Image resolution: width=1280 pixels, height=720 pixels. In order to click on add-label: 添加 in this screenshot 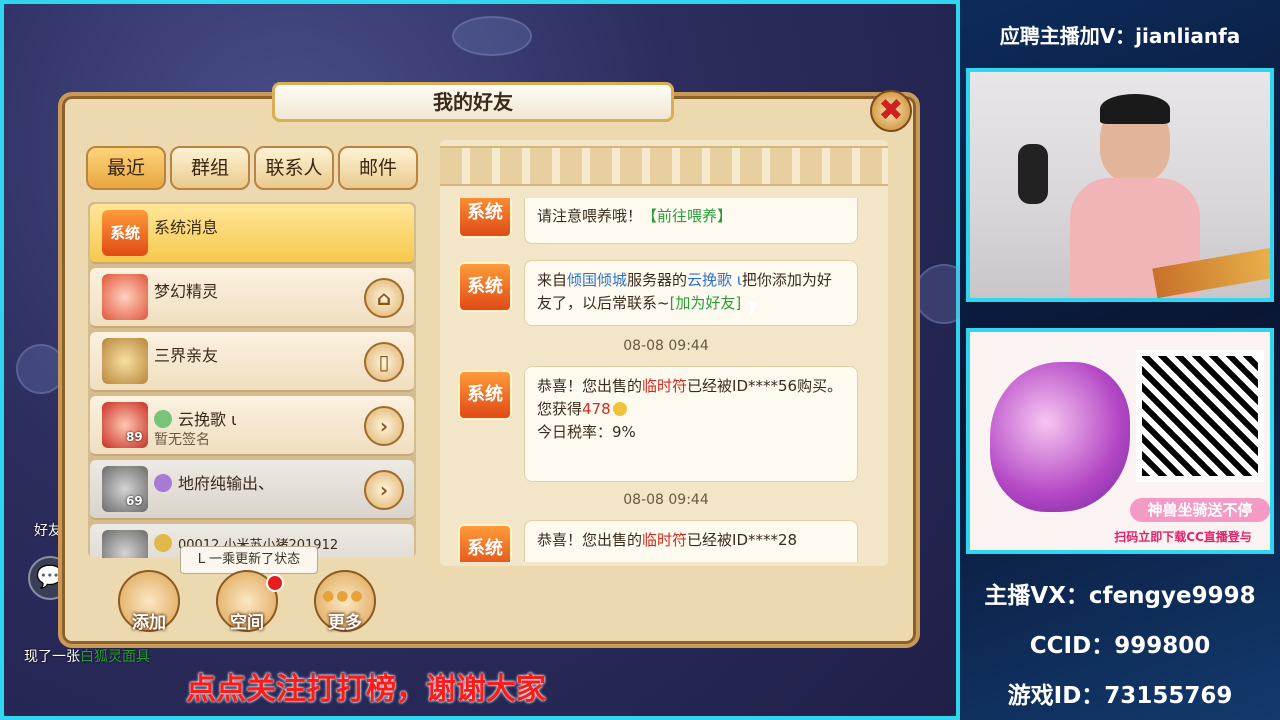, I will do `click(149, 623)`.